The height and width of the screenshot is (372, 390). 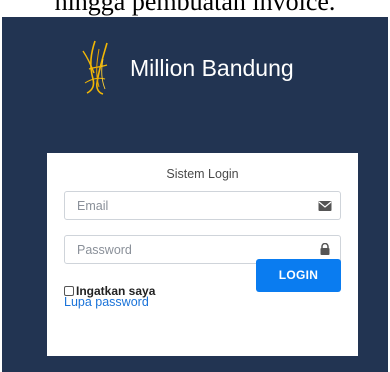 What do you see at coordinates (195, 8) in the screenshot?
I see `document-caption: hingga pembuatan invoice.` at bounding box center [195, 8].